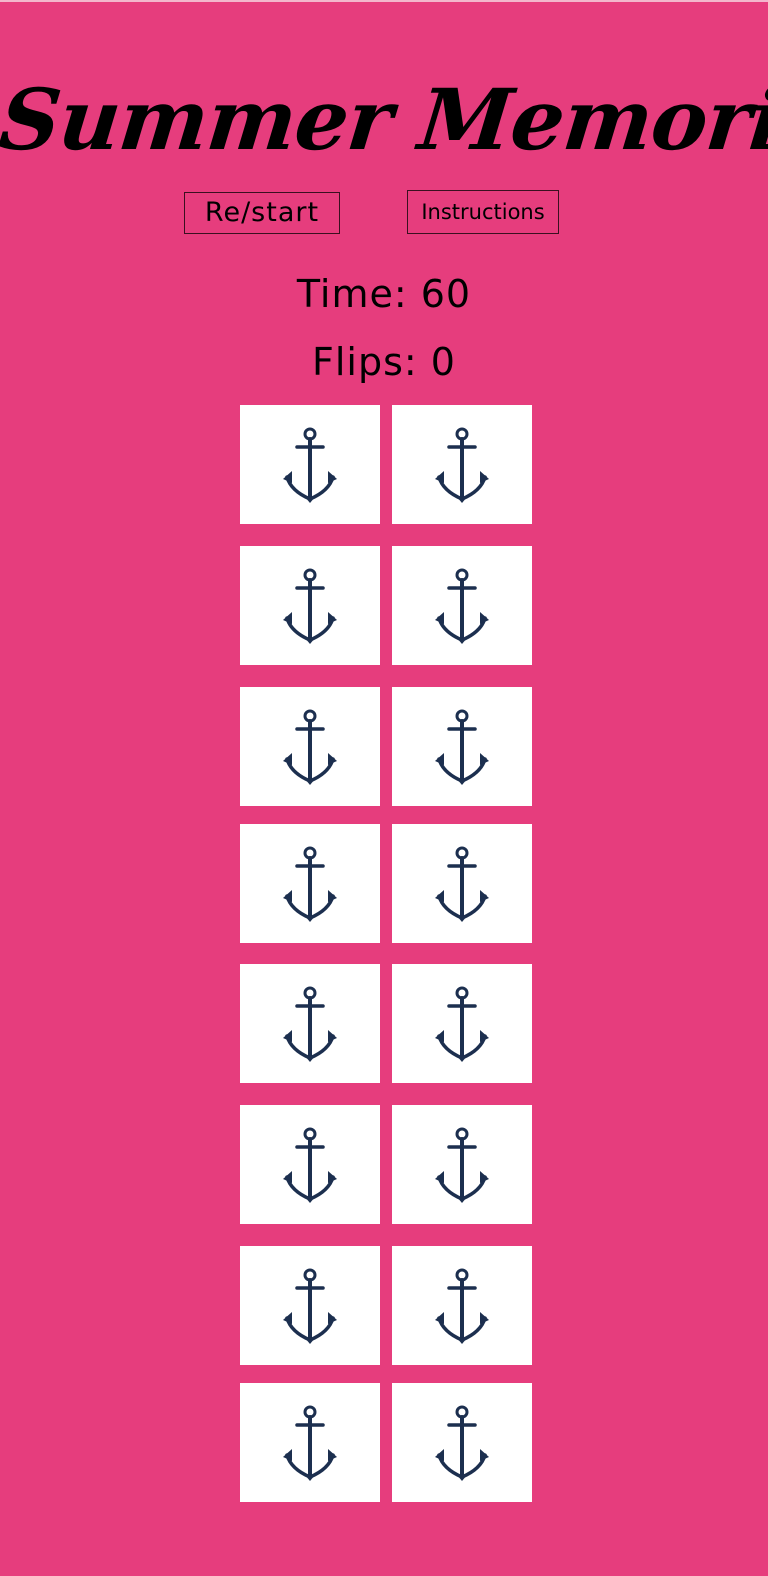  I want to click on game-title: Summer Memories, so click(384, 119).